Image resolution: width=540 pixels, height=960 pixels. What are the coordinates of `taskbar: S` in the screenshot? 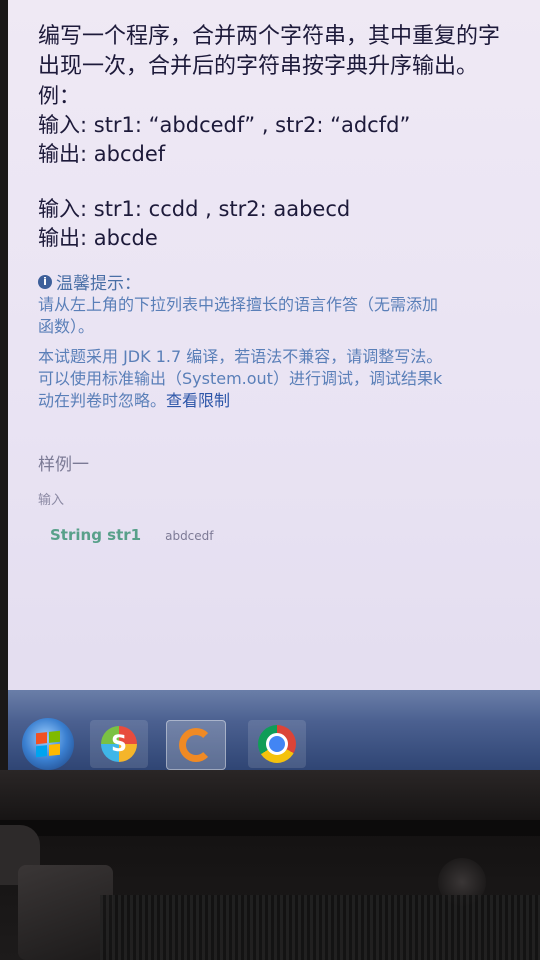 It's located at (274, 730).